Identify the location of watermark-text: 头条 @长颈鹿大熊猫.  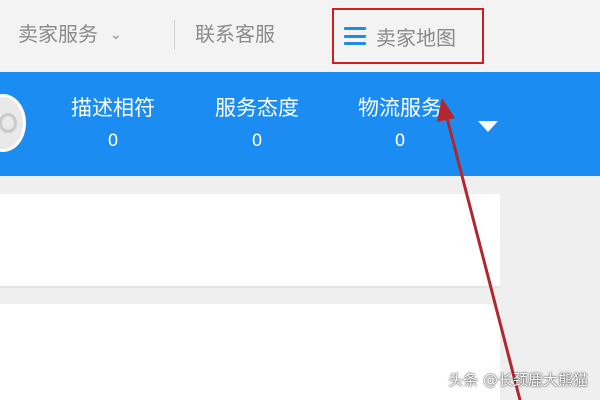
(518, 380).